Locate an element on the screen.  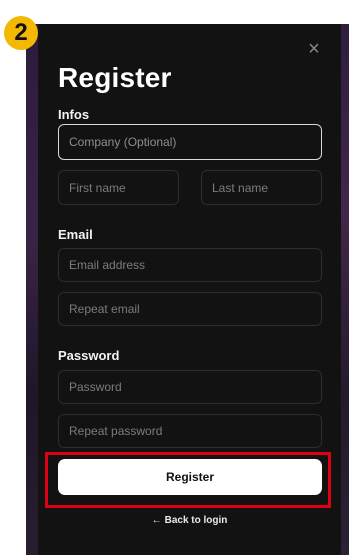
repeat-email-input is located at coordinates (190, 309).